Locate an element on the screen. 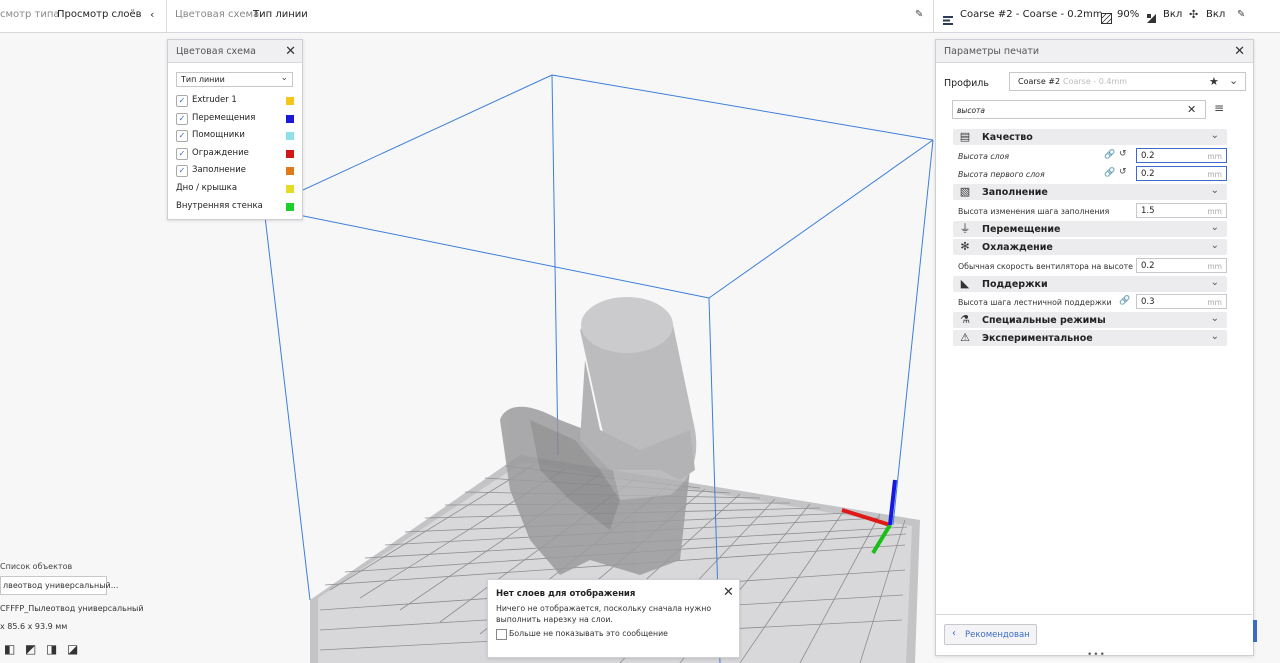  settings-menu-icon: ≡ is located at coordinates (1219, 108).